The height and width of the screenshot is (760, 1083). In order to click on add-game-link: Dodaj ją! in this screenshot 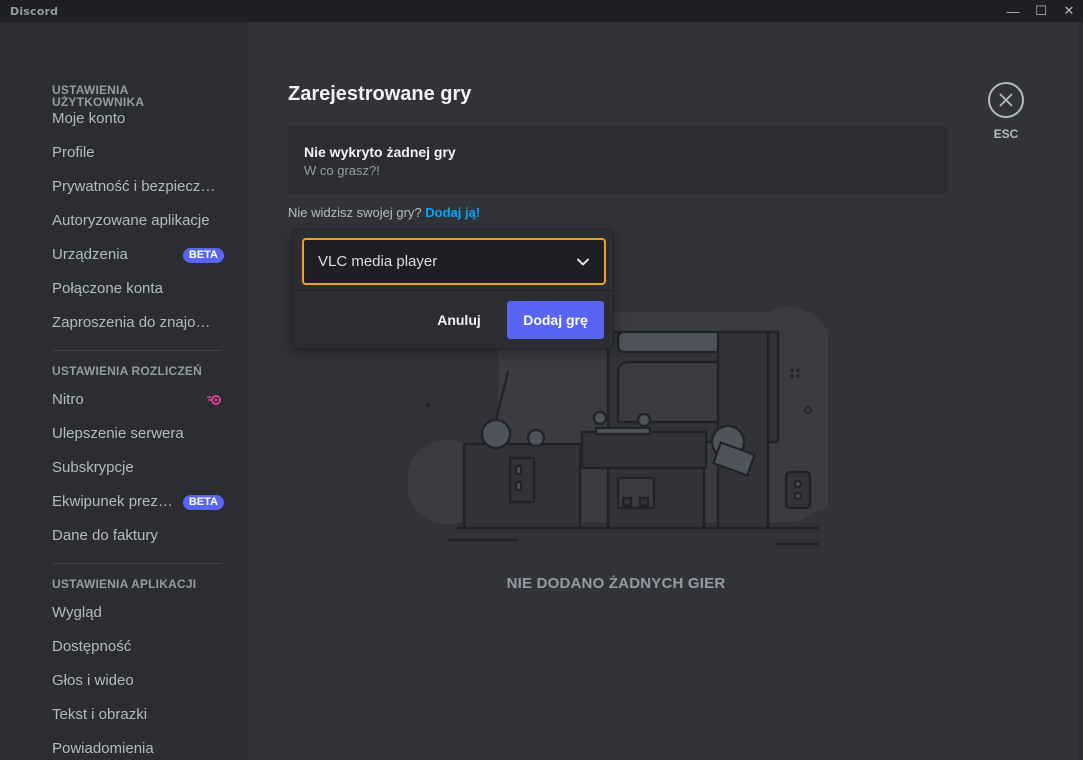, I will do `click(452, 212)`.